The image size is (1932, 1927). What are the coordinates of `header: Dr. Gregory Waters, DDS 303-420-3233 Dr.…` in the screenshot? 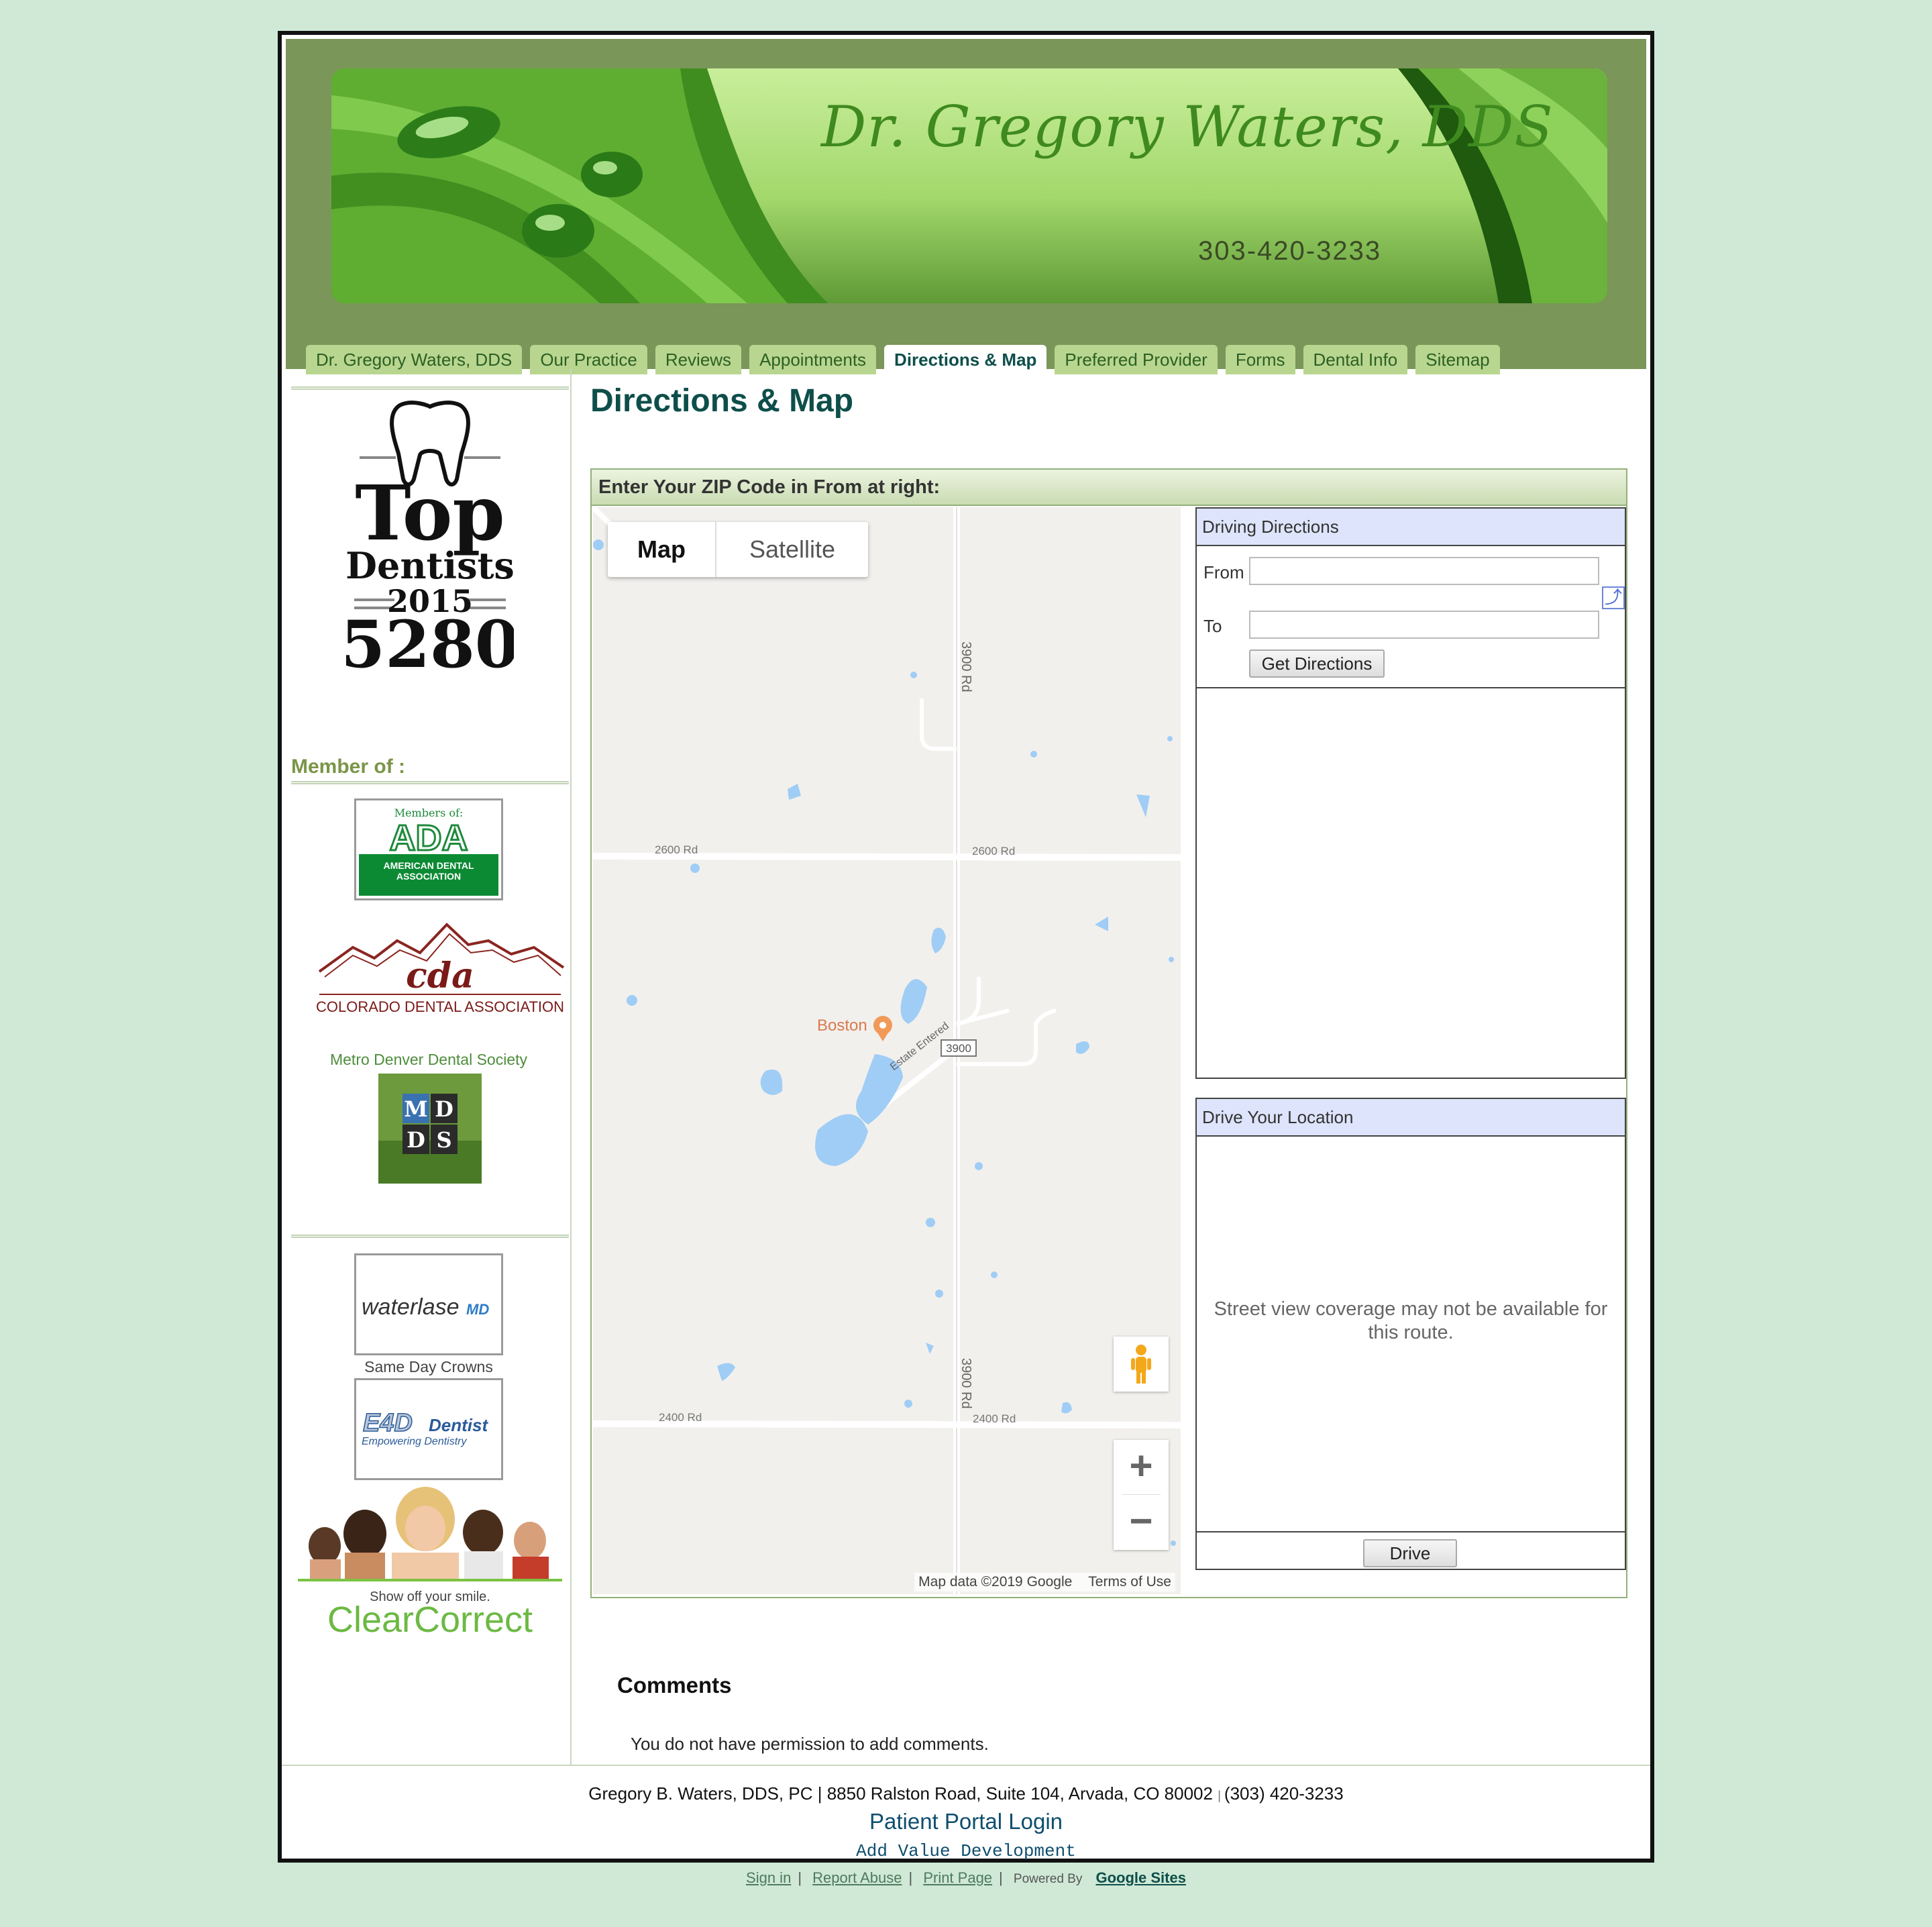 It's located at (966, 206).